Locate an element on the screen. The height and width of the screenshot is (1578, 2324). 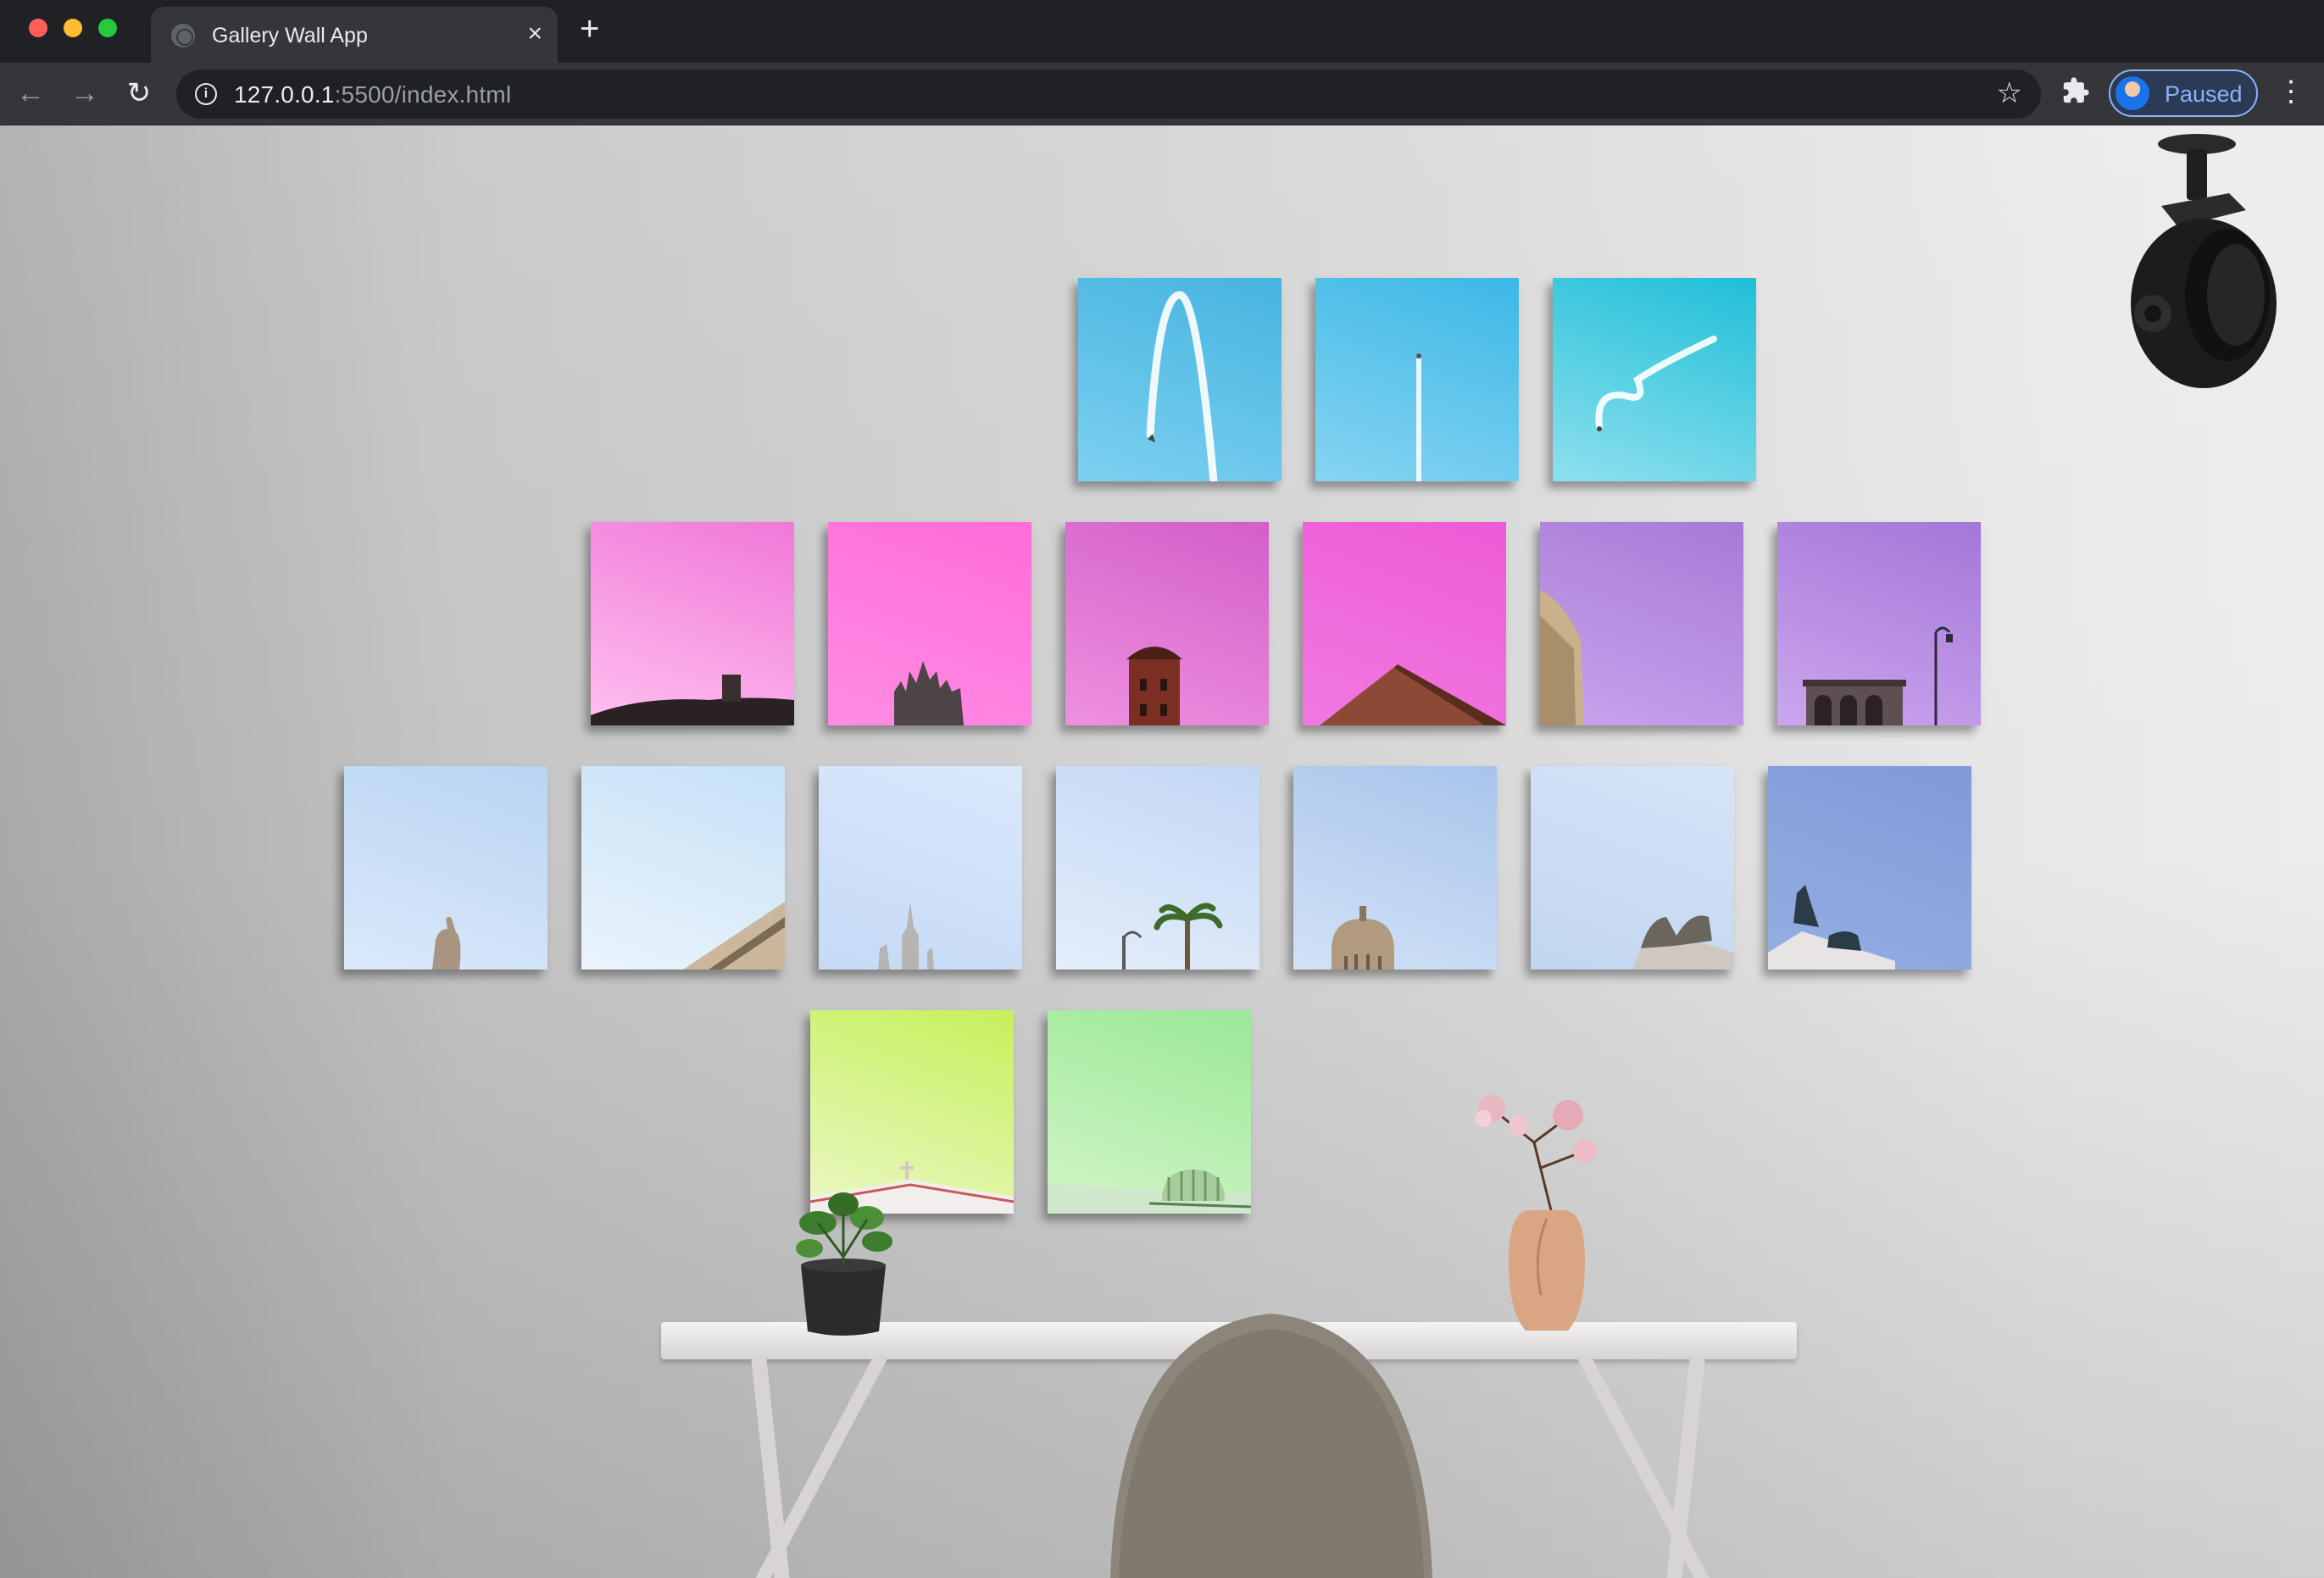
photo-equestrian-statue is located at coordinates (446, 868).